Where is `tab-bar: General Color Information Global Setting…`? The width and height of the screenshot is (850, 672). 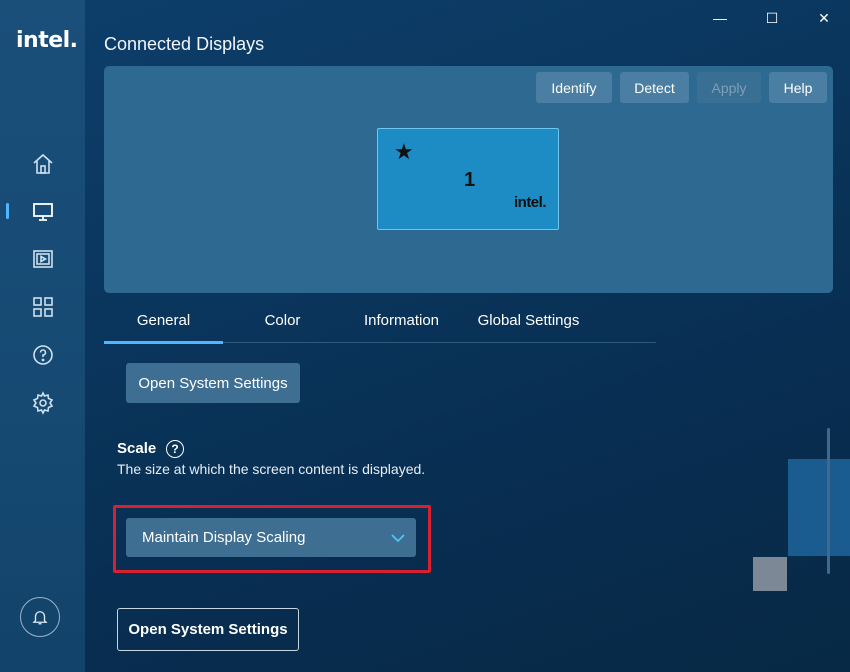 tab-bar: General Color Information Global Setting… is located at coordinates (379, 323).